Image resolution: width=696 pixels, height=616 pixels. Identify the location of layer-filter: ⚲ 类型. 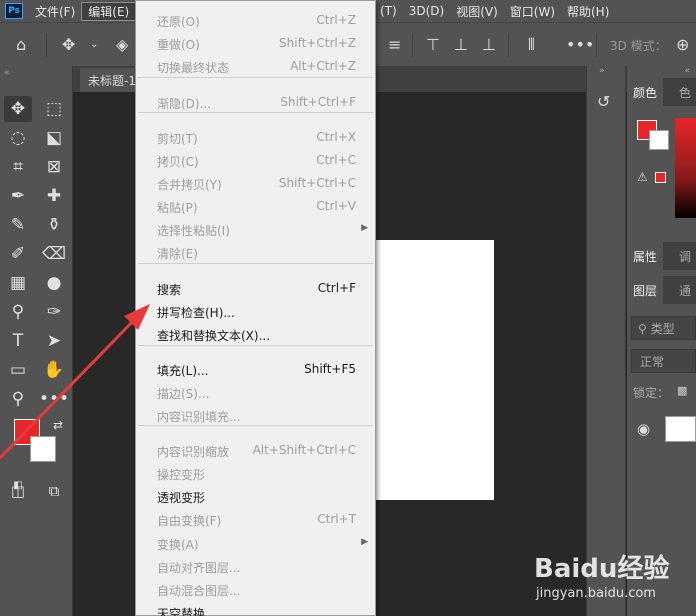
(663, 328).